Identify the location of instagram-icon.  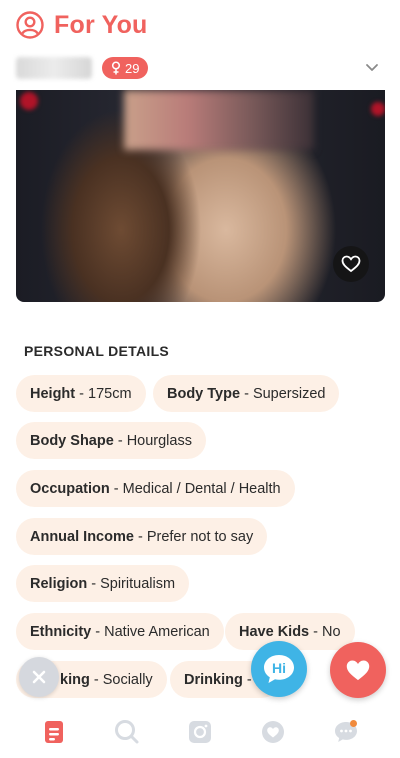
(199, 732).